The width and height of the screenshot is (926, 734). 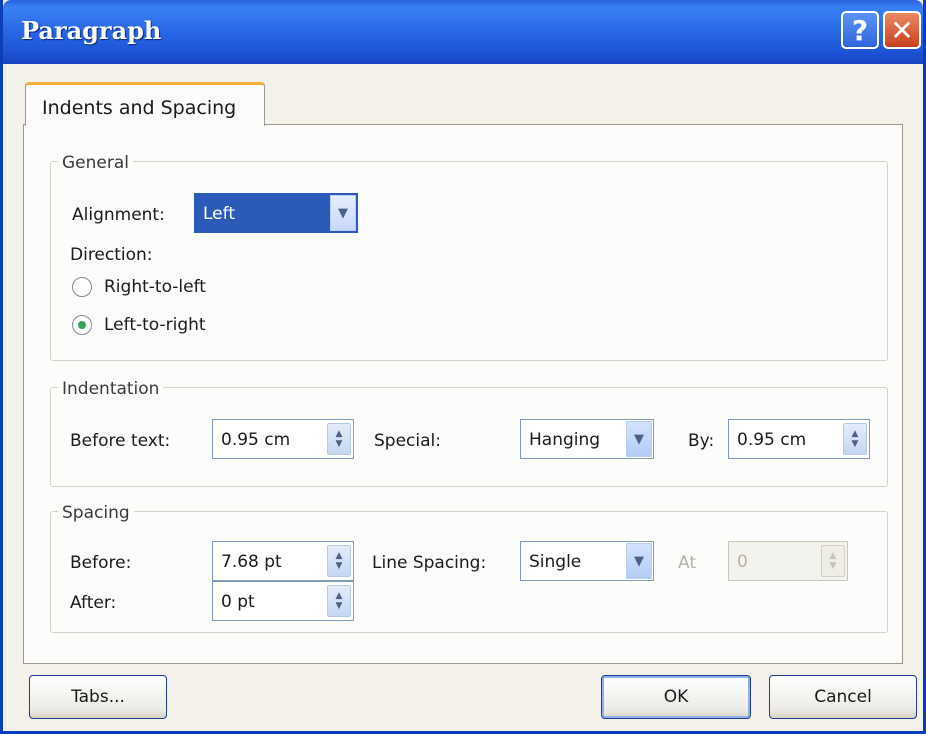 What do you see at coordinates (96, 513) in the screenshot?
I see `spacing-legend: Spacing` at bounding box center [96, 513].